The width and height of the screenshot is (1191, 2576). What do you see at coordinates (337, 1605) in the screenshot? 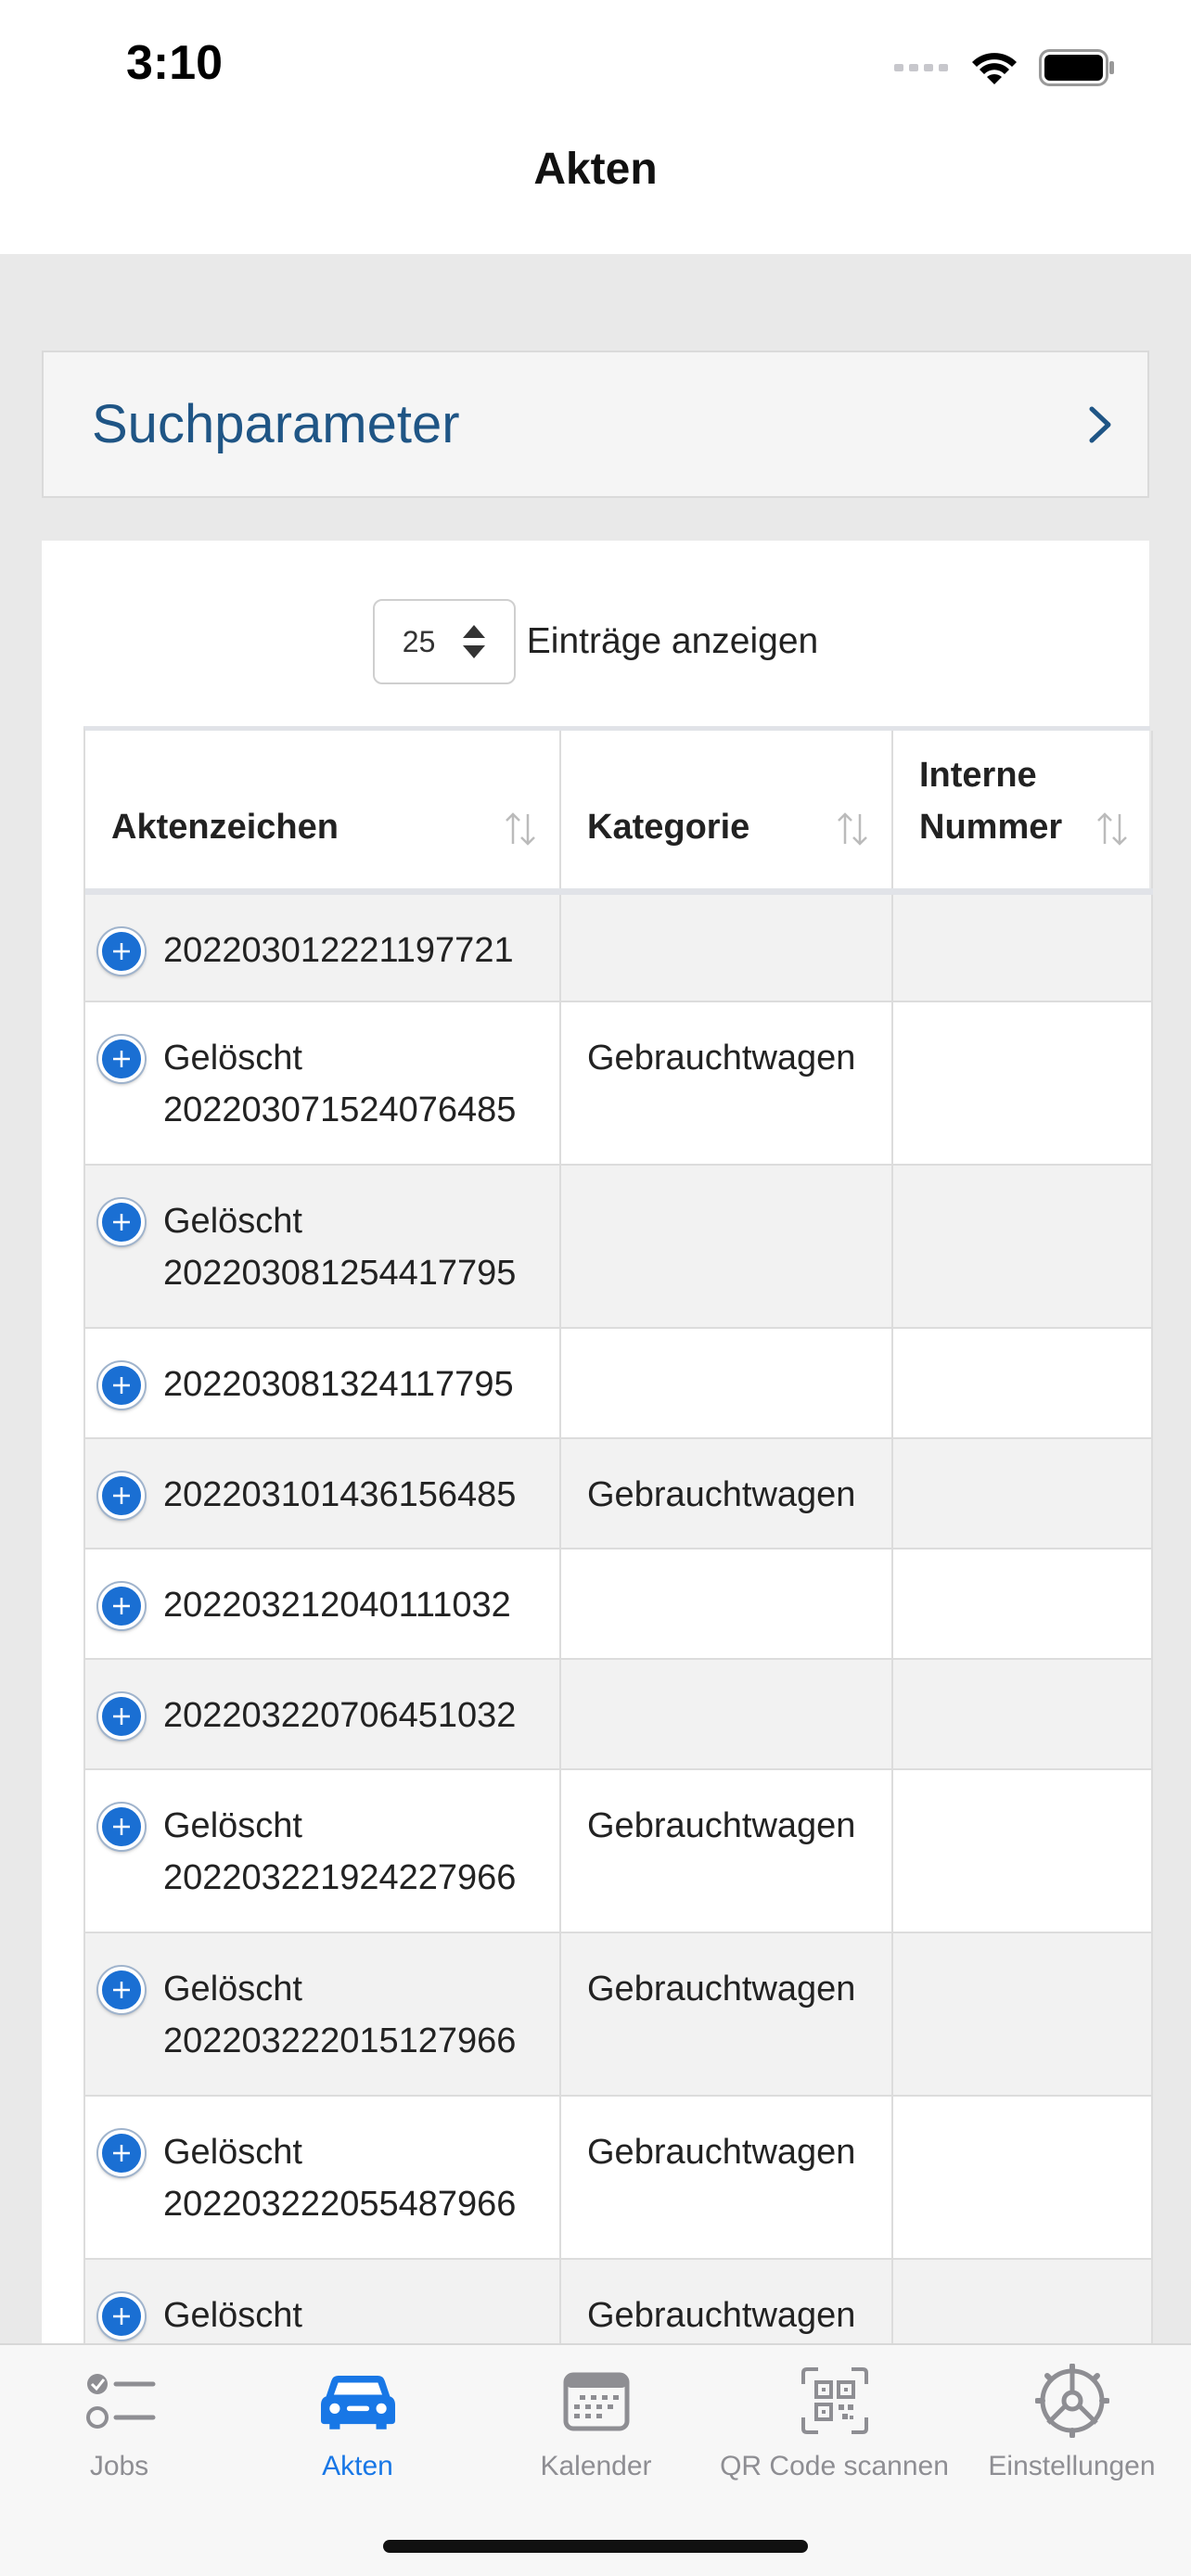
I see `row-number: 202203212040111032` at bounding box center [337, 1605].